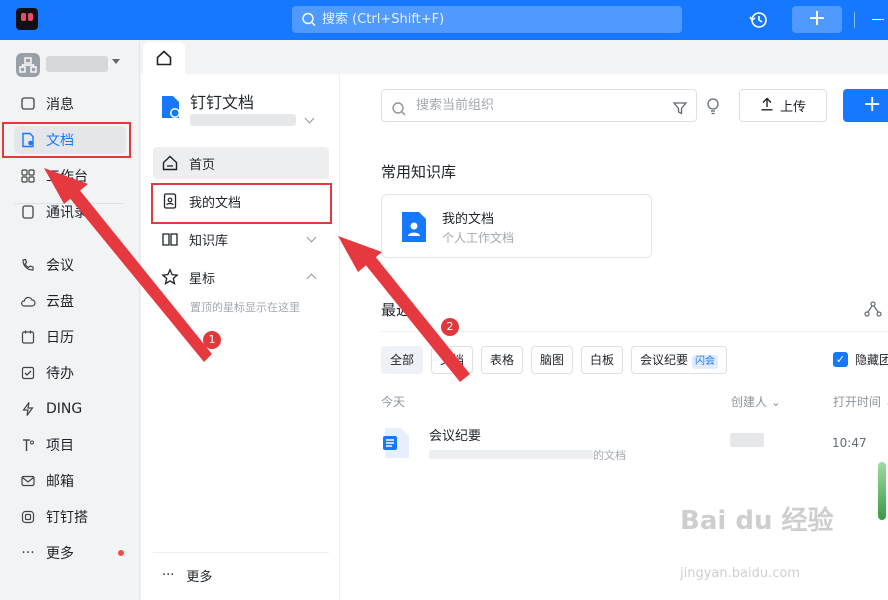 The image size is (888, 600). I want to click on watermark-url: jingyan.baidu.com, so click(740, 573).